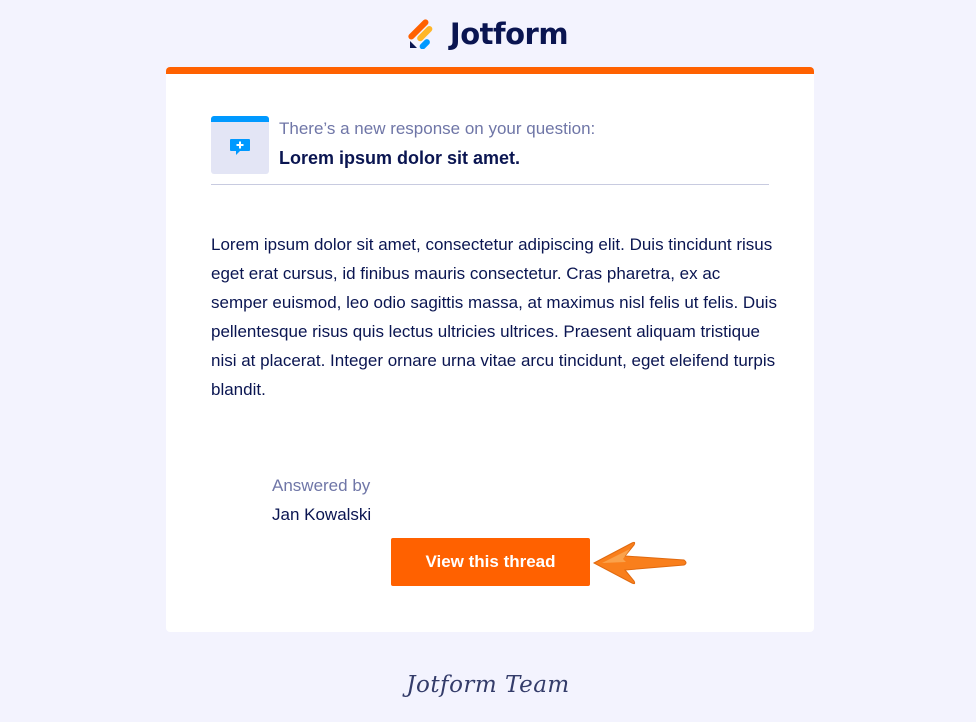 The width and height of the screenshot is (976, 722). What do you see at coordinates (490, 70) in the screenshot?
I see `card-accent-bar` at bounding box center [490, 70].